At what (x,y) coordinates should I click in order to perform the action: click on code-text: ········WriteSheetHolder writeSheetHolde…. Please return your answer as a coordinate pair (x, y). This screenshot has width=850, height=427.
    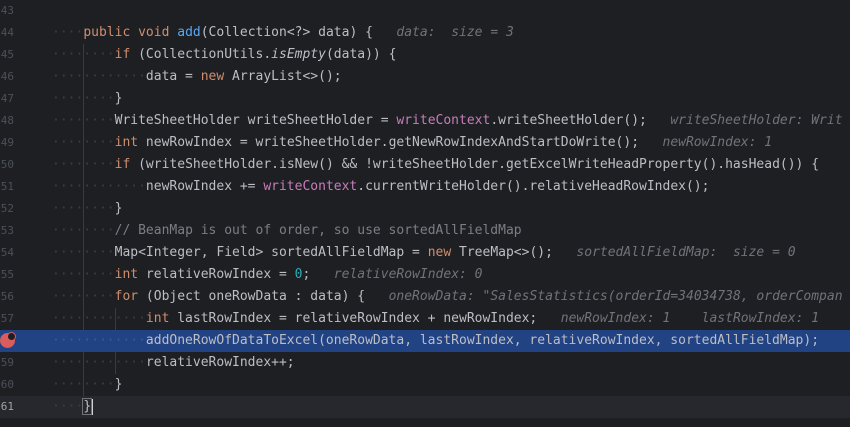
    Looking at the image, I should click on (447, 120).